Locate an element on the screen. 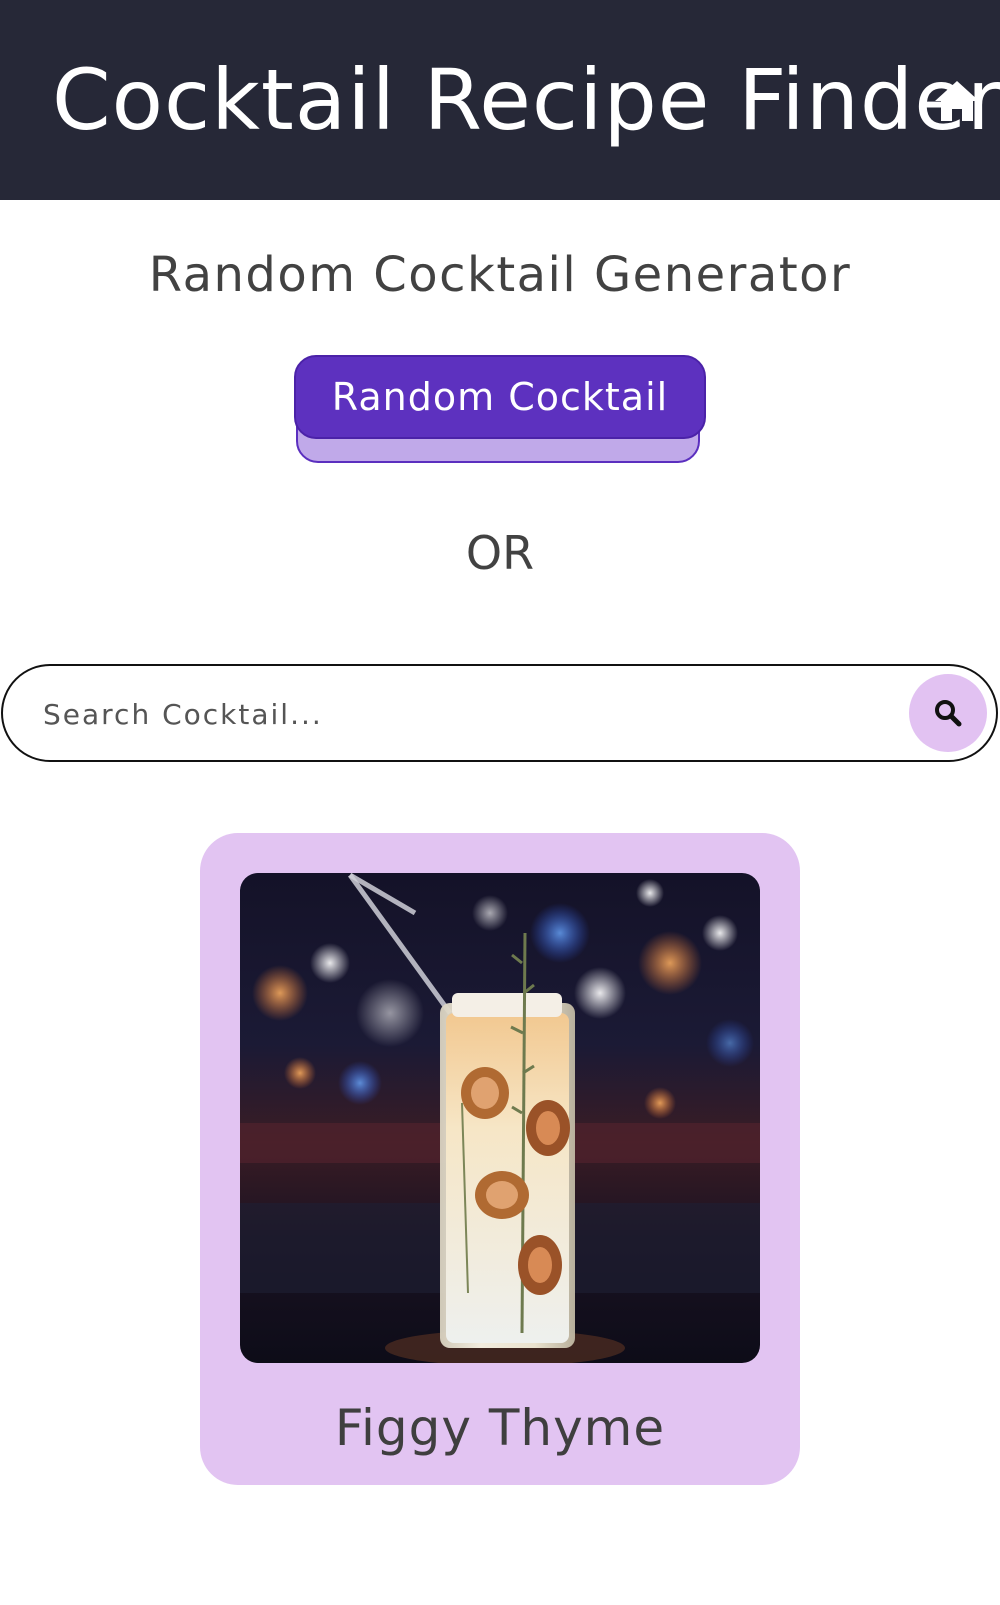 This screenshot has height=1605, width=1000. cocktail-name: Figgy Thyme is located at coordinates (500, 1428).